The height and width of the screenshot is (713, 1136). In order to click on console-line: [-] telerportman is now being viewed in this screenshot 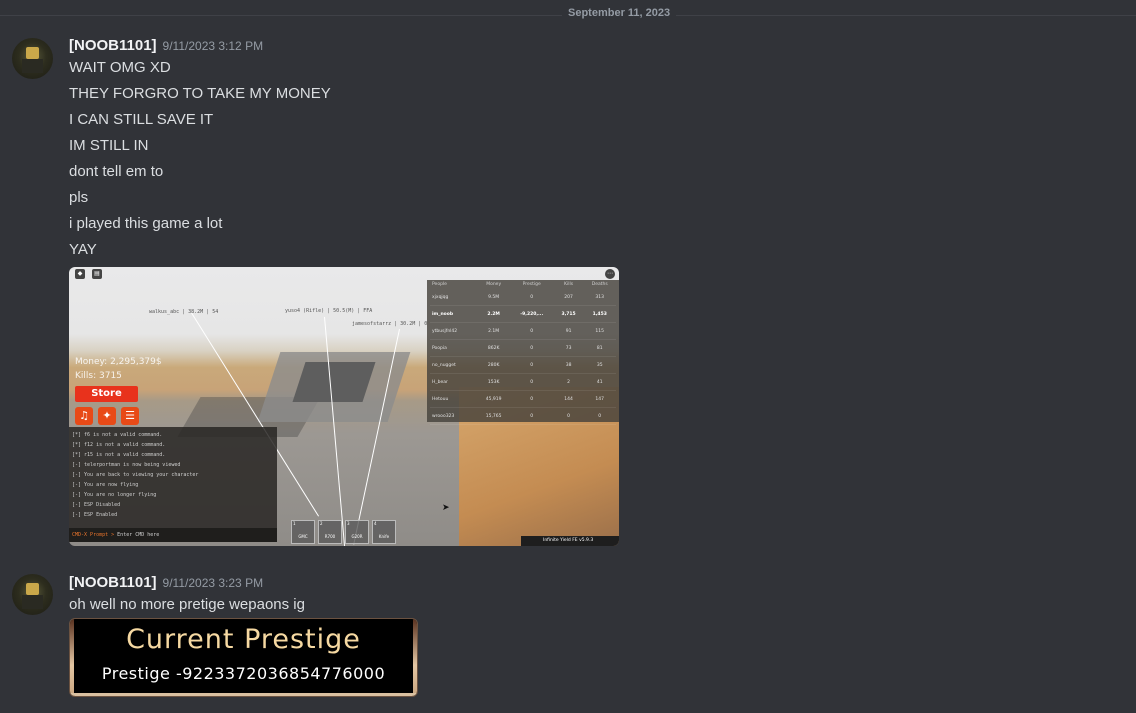, I will do `click(126, 465)`.